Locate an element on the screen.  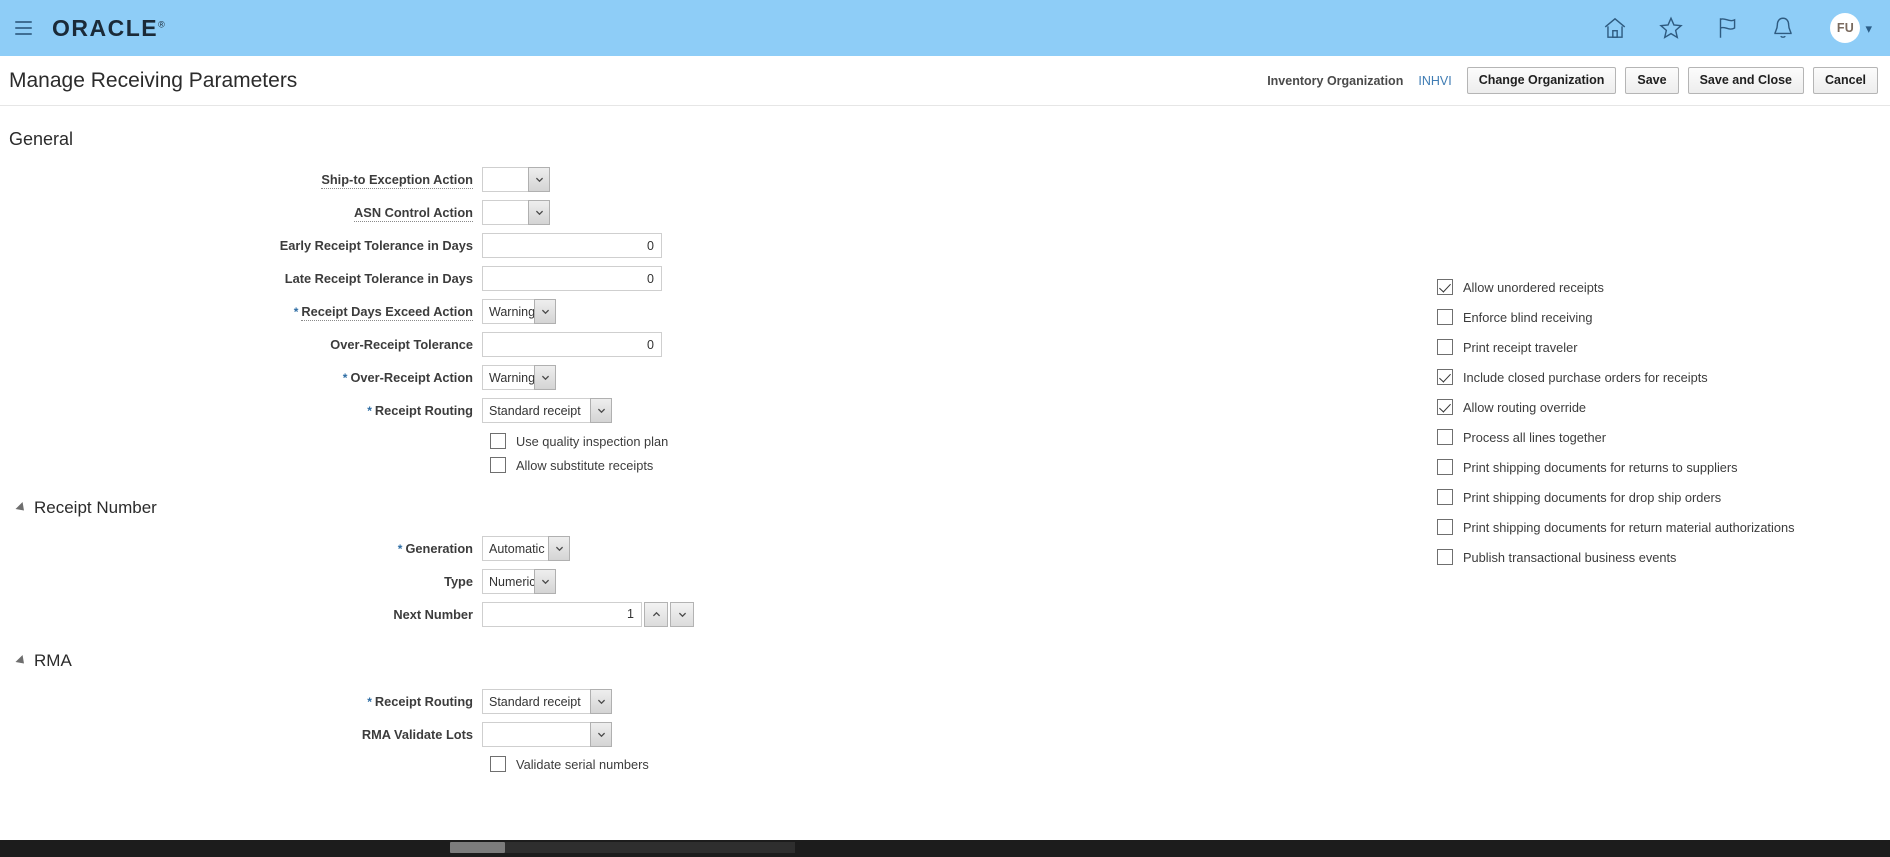
oracle-wordmark: ORACLE is located at coordinates (105, 27).